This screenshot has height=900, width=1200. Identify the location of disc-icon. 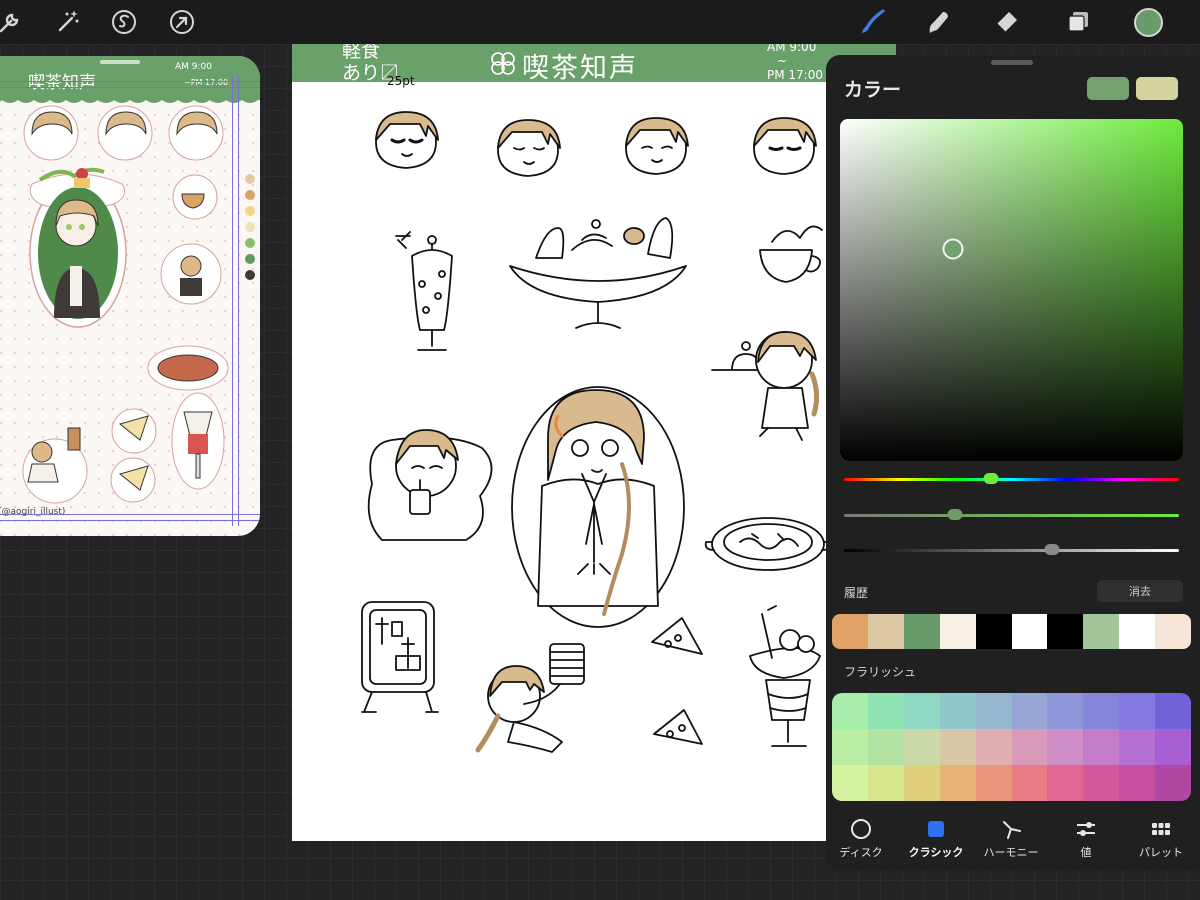
(861, 829).